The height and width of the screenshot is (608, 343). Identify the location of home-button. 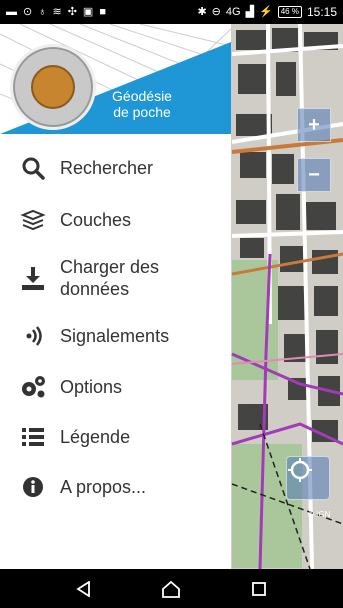
(171, 589).